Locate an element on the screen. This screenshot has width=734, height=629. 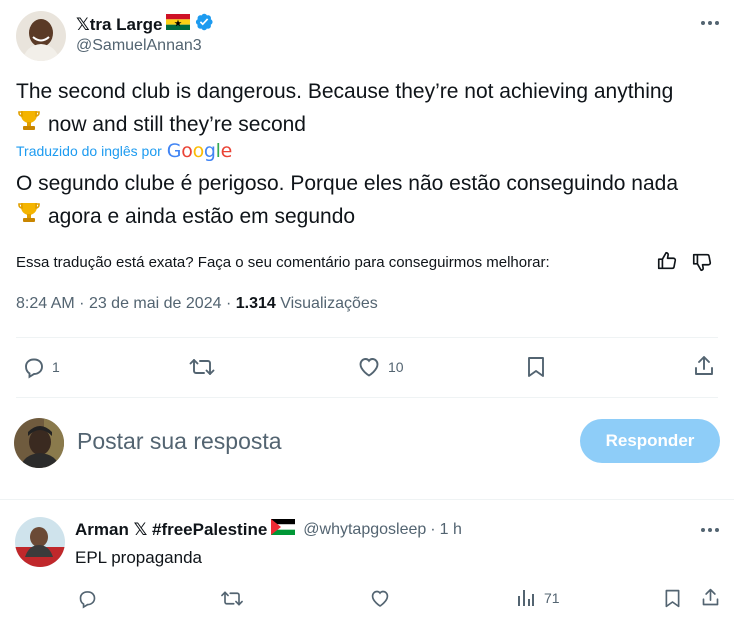
reply-author-handle: @whytapgosleep is located at coordinates (364, 530).